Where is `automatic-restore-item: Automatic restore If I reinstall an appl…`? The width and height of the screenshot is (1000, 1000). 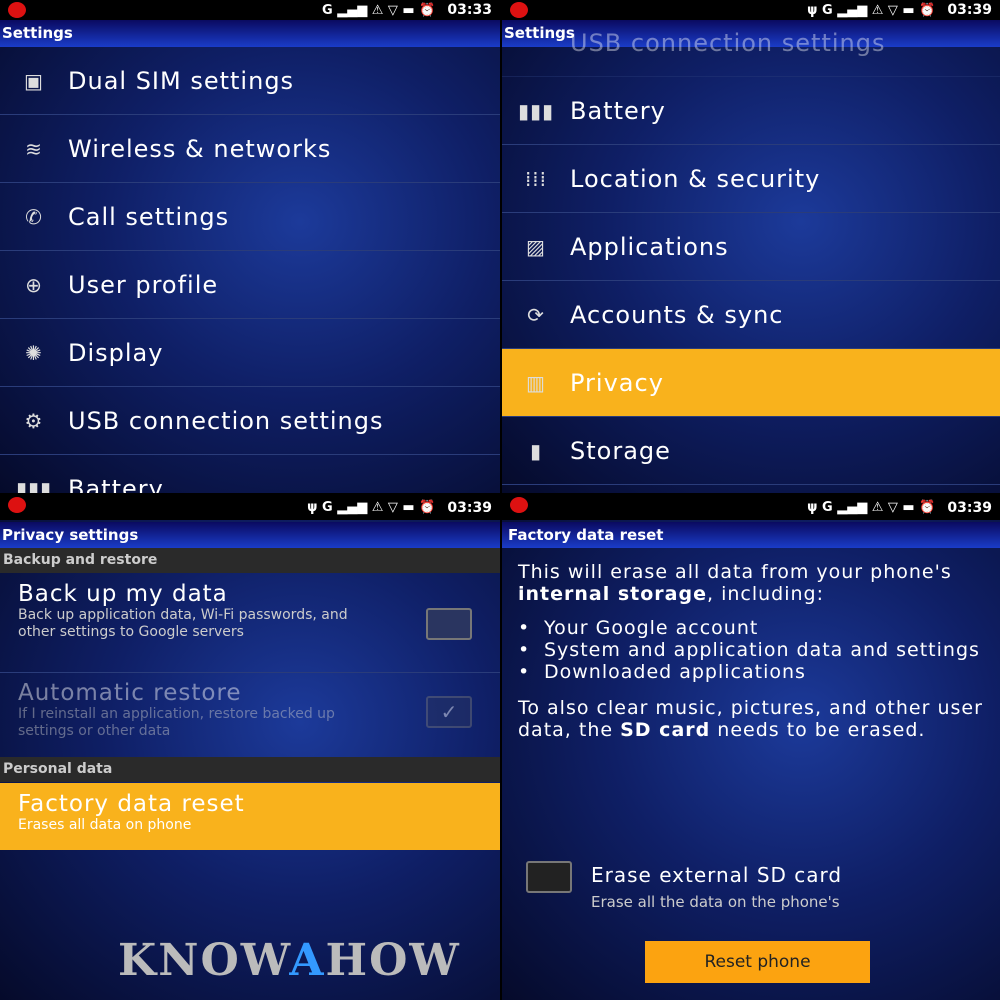 automatic-restore-item: Automatic restore If I reinstall an appl… is located at coordinates (250, 718).